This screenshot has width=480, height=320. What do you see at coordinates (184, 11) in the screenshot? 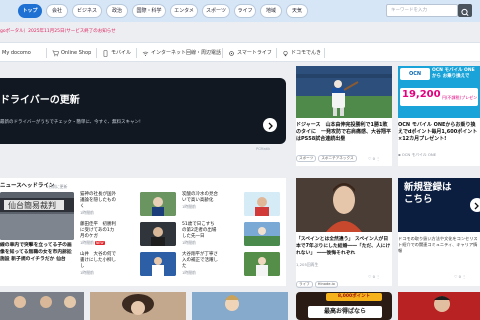
I see `tab-entertainment: エンタメ` at bounding box center [184, 11].